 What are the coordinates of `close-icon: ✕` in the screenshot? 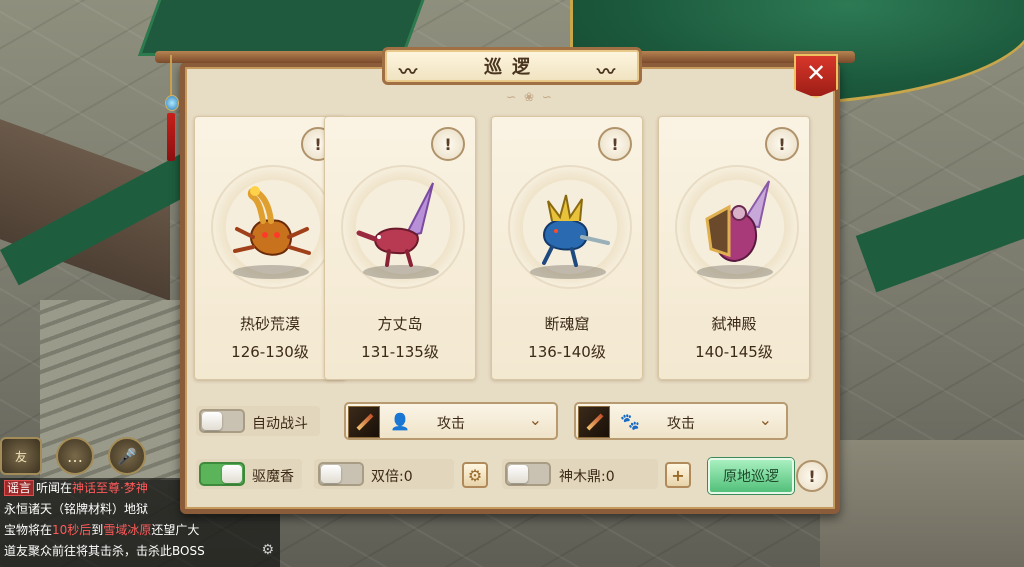 It's located at (816, 73).